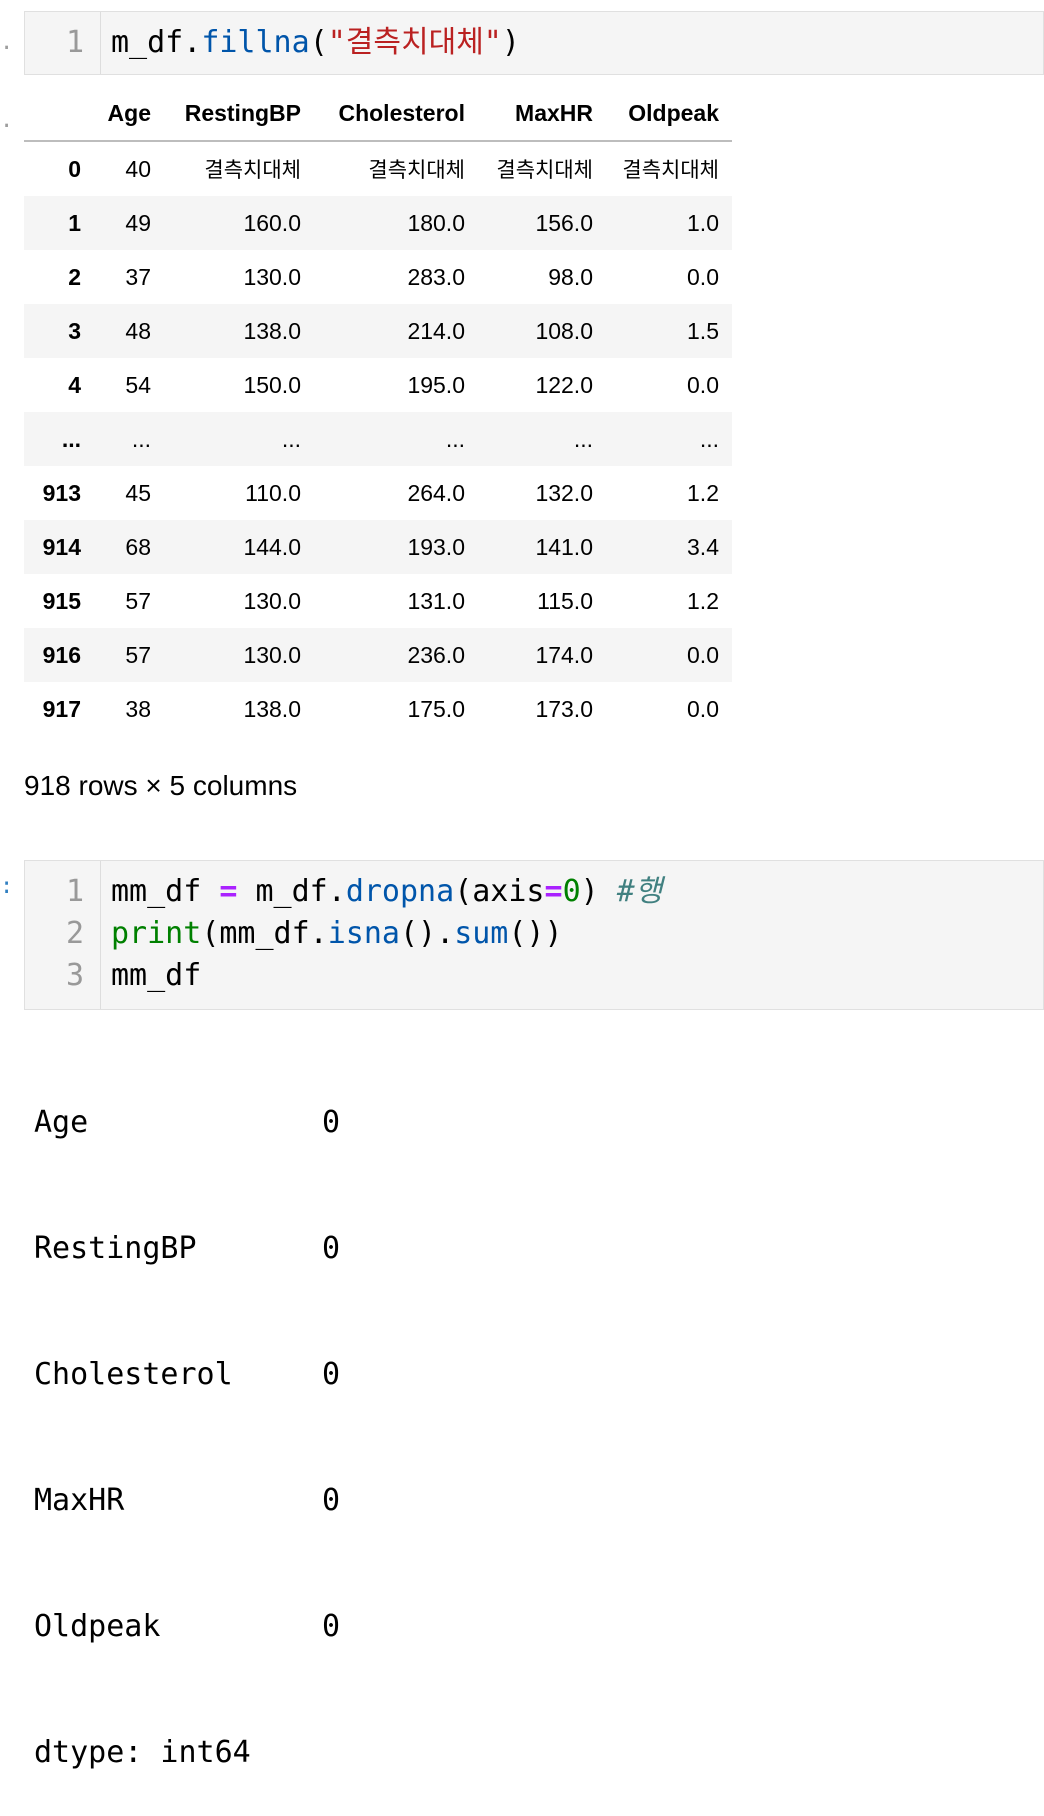 The height and width of the screenshot is (1816, 1044). Describe the element at coordinates (74, 933) in the screenshot. I see `line-number: 2` at that location.